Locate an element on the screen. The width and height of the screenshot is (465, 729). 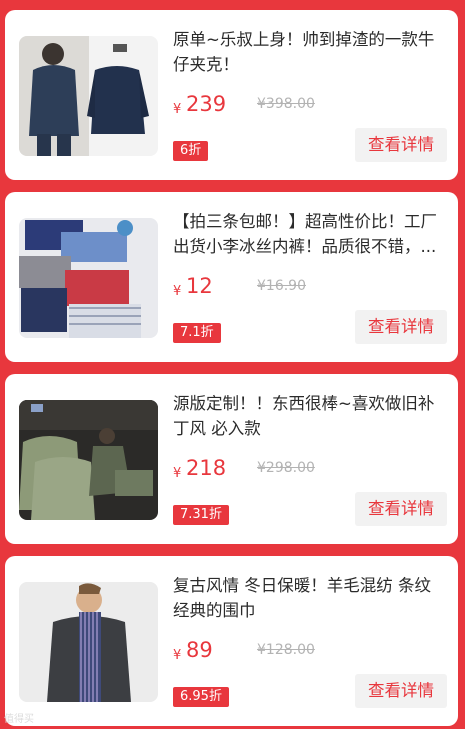
price-row: ¥ 218 ¥298.00 is located at coordinates (273, 471).